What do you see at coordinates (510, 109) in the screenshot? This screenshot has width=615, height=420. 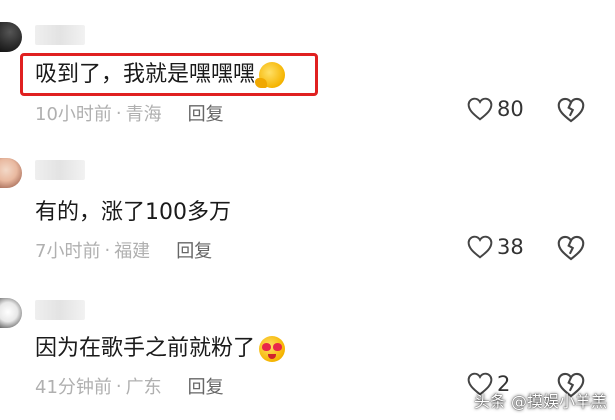 I see `like-count: 80` at bounding box center [510, 109].